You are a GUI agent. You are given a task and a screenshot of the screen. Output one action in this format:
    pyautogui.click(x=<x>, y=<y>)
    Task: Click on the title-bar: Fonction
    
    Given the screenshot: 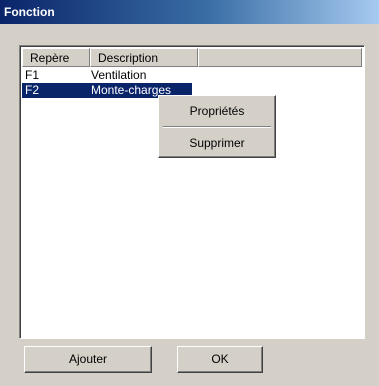 What is the action you would take?
    pyautogui.click(x=189, y=12)
    